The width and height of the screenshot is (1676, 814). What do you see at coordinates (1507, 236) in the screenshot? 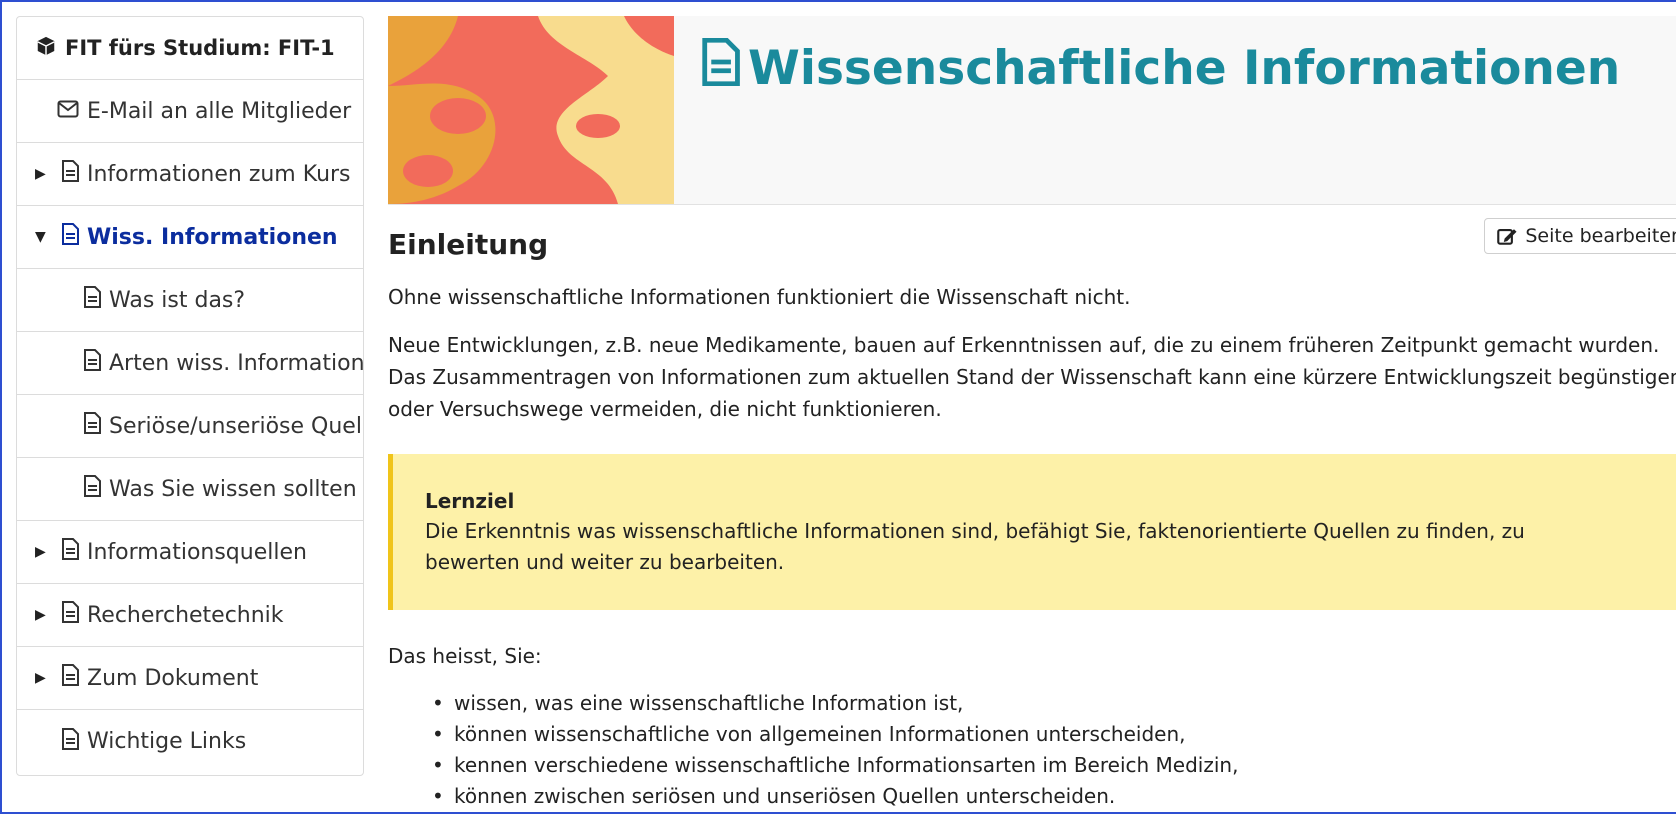
I see `edit-icon` at bounding box center [1507, 236].